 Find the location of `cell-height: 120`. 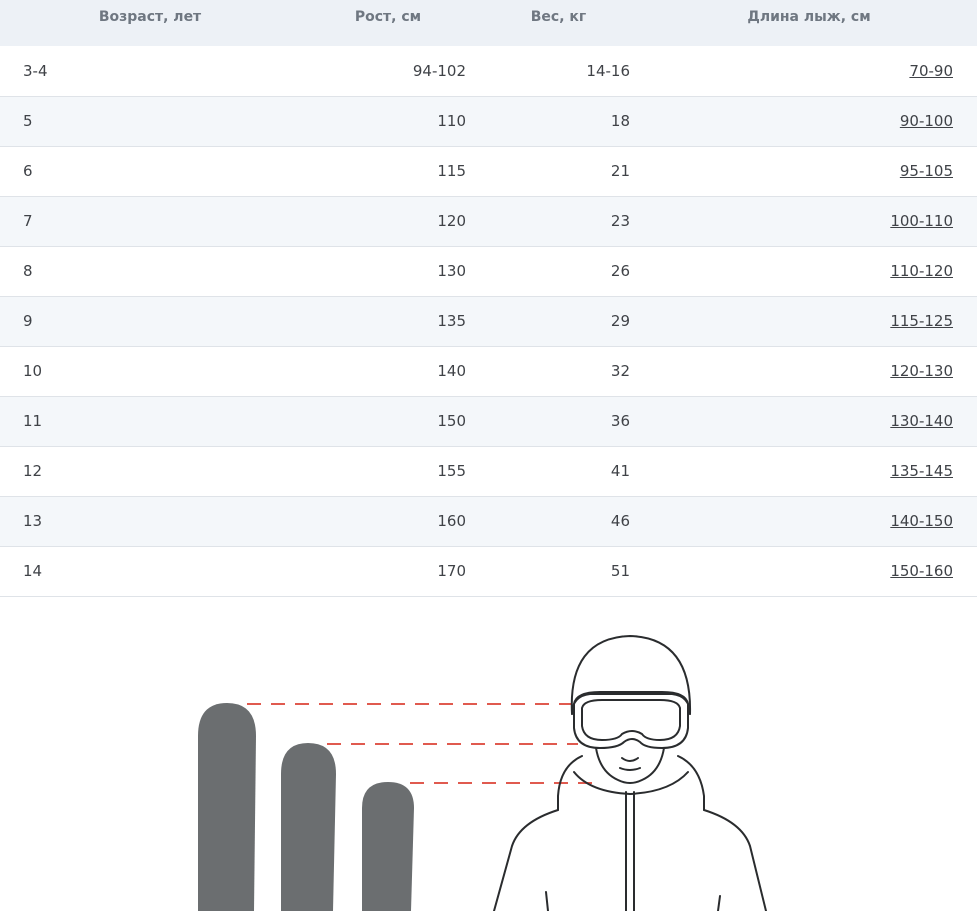

cell-height: 120 is located at coordinates (388, 221).